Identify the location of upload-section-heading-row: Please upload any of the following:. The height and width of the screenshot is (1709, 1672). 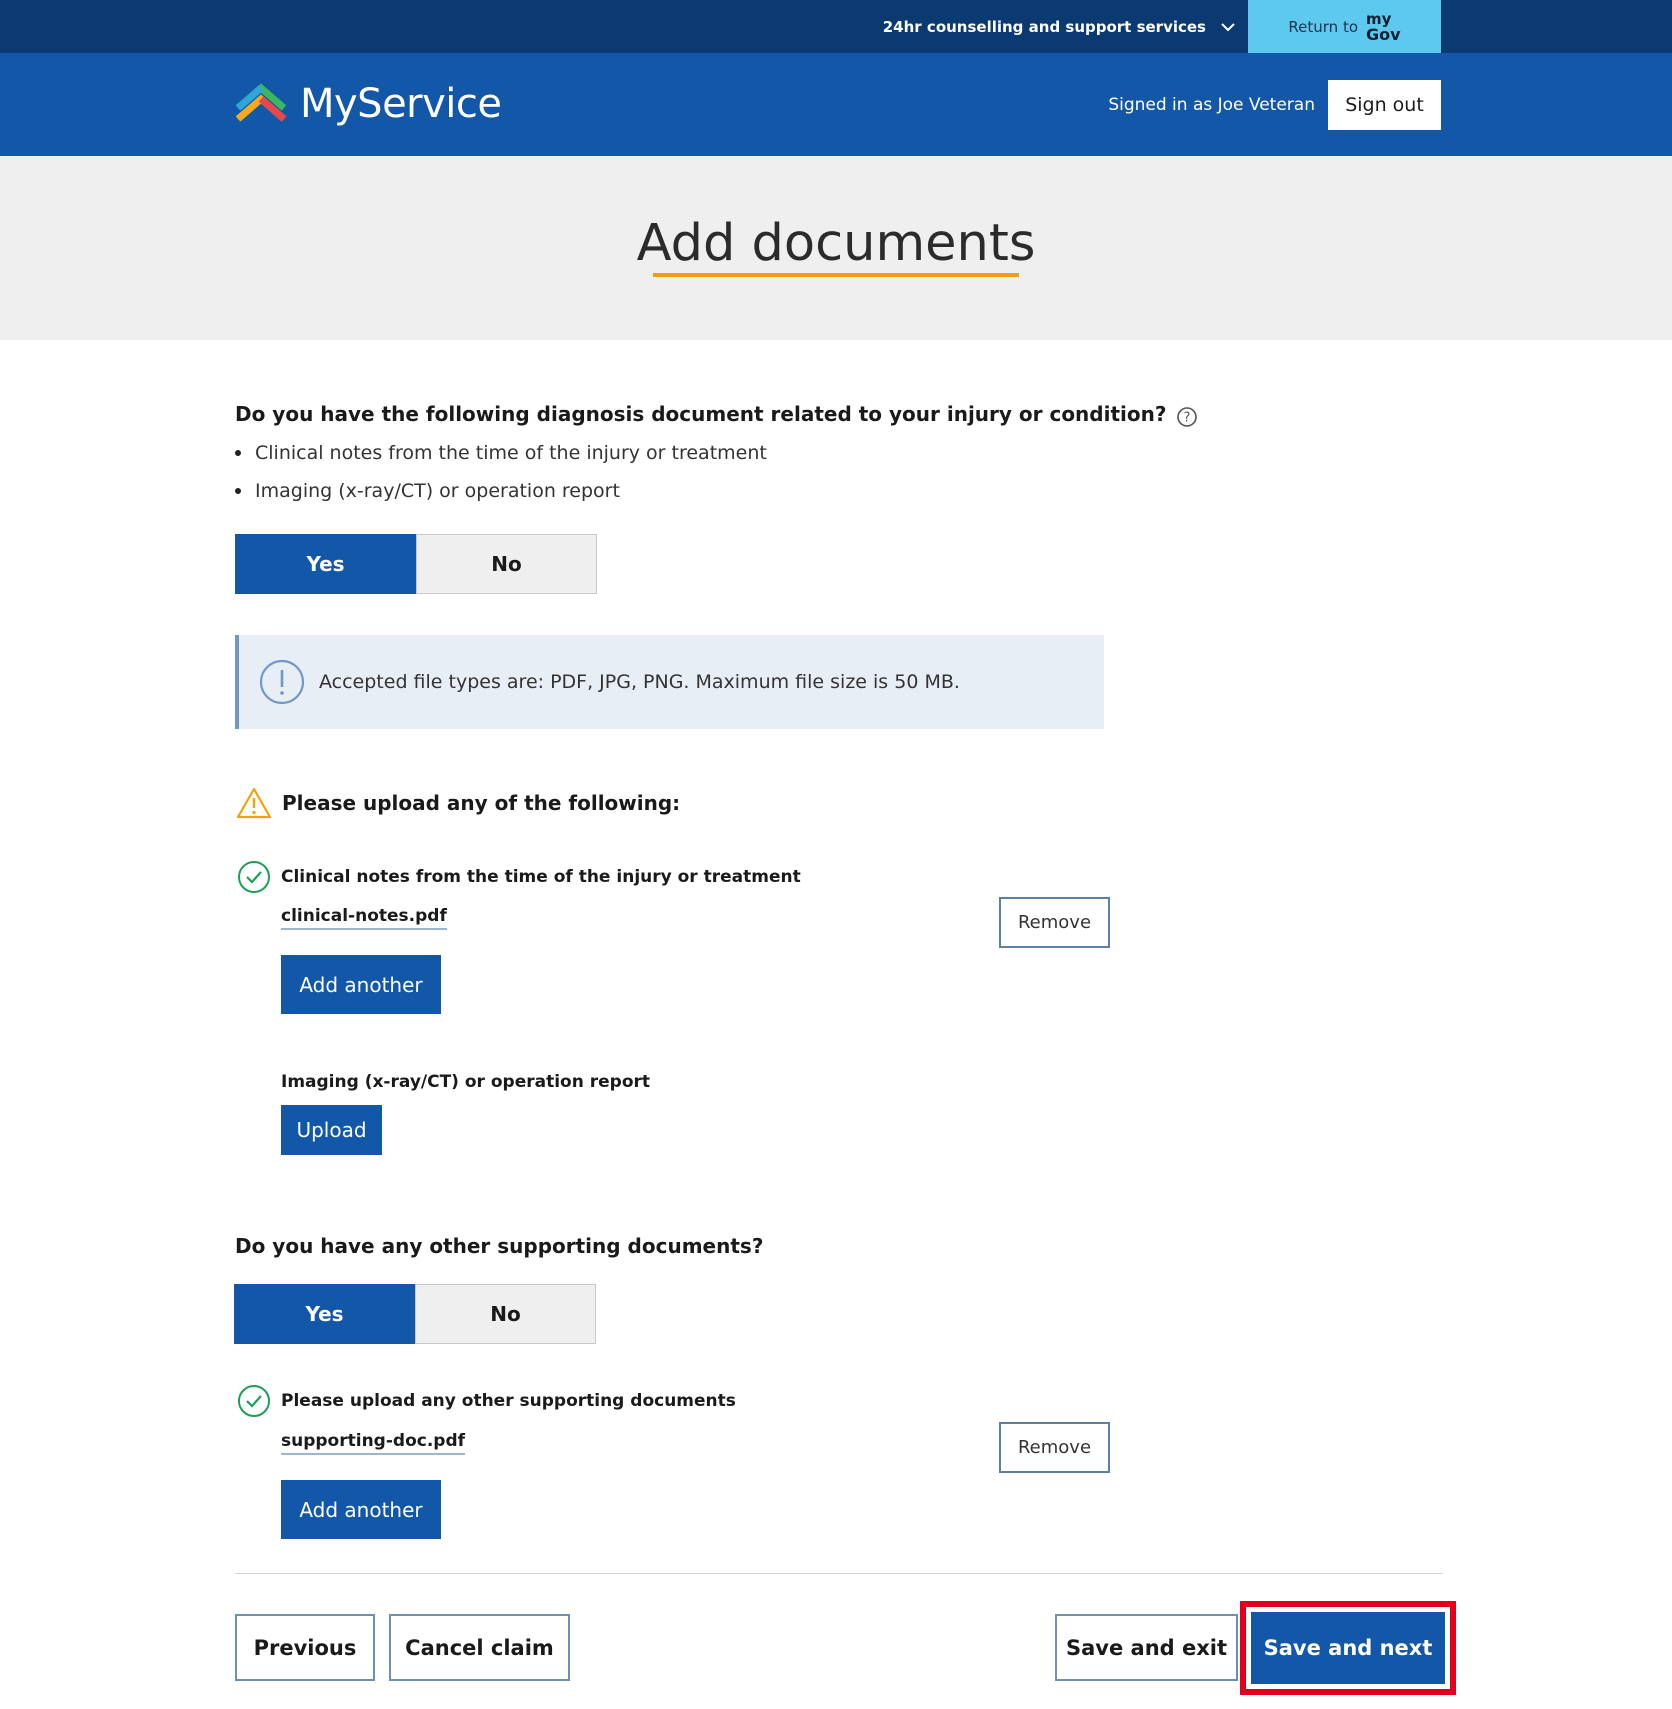
(458, 803).